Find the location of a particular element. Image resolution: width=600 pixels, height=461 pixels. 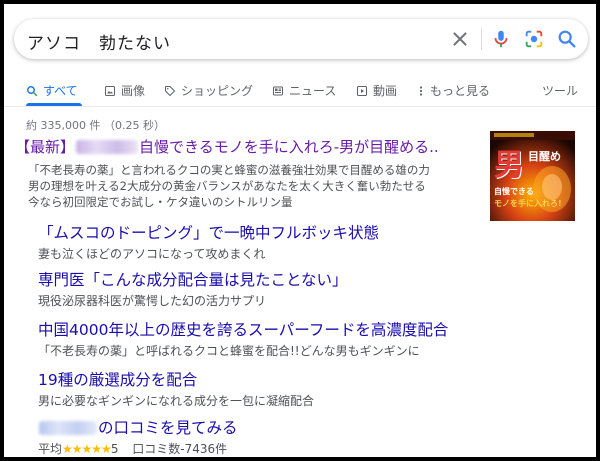

tools-button: ツール is located at coordinates (560, 90).